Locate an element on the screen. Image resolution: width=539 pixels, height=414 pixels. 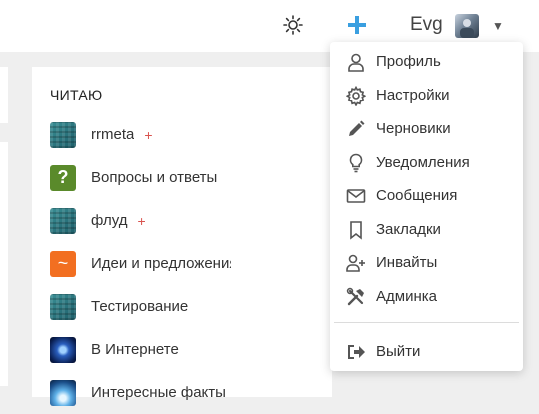
menu-item-messages: Сообщения is located at coordinates (426, 195).